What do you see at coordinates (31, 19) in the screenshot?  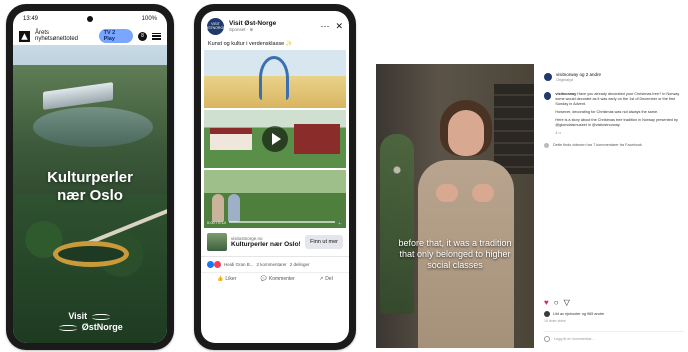 I see `status-time: 13:49` at bounding box center [31, 19].